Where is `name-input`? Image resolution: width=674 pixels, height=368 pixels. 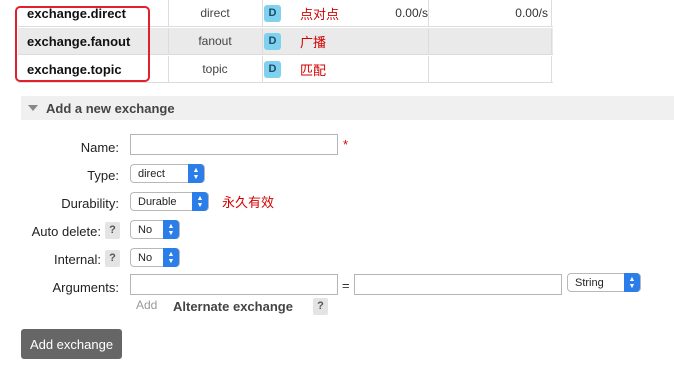 name-input is located at coordinates (234, 144).